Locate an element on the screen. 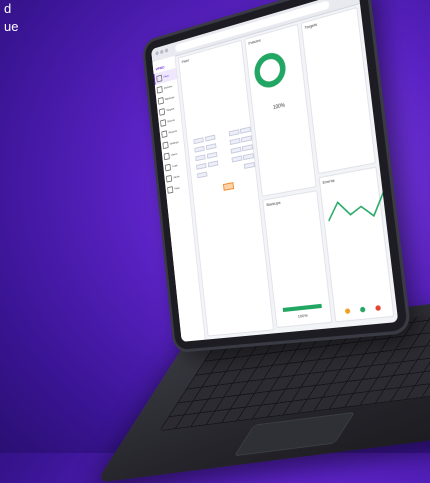 The height and width of the screenshot is (483, 430). browser-window-dots is located at coordinates (161, 51).